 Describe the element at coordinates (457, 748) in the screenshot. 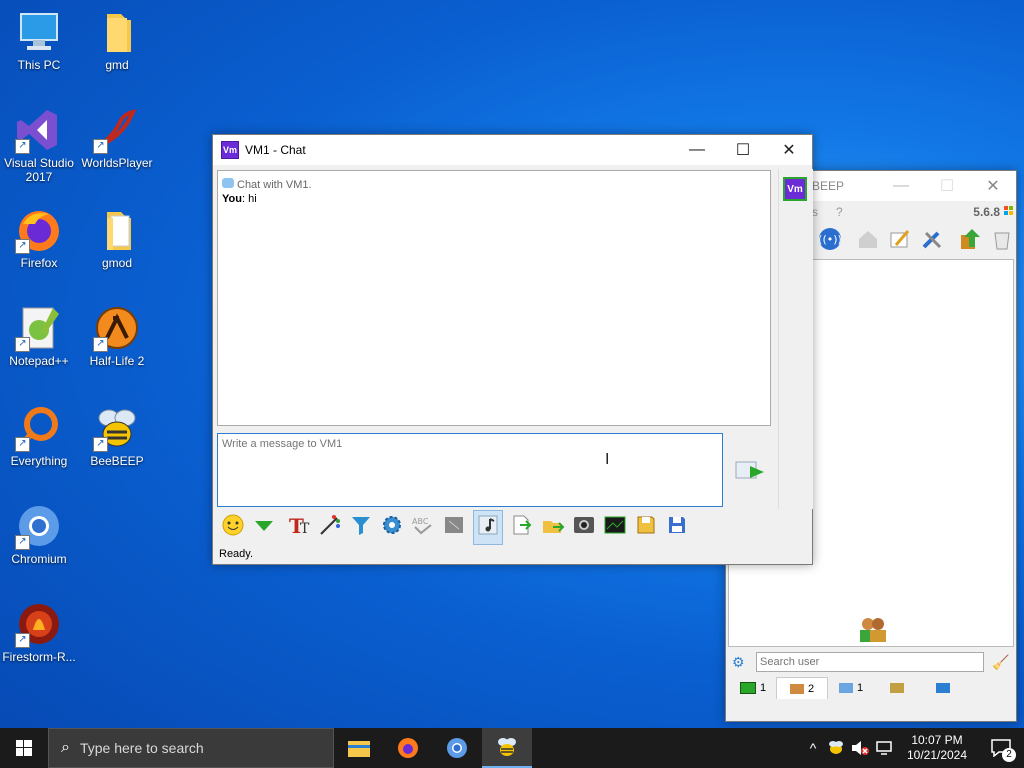

I see `taskbar-chromium` at that location.